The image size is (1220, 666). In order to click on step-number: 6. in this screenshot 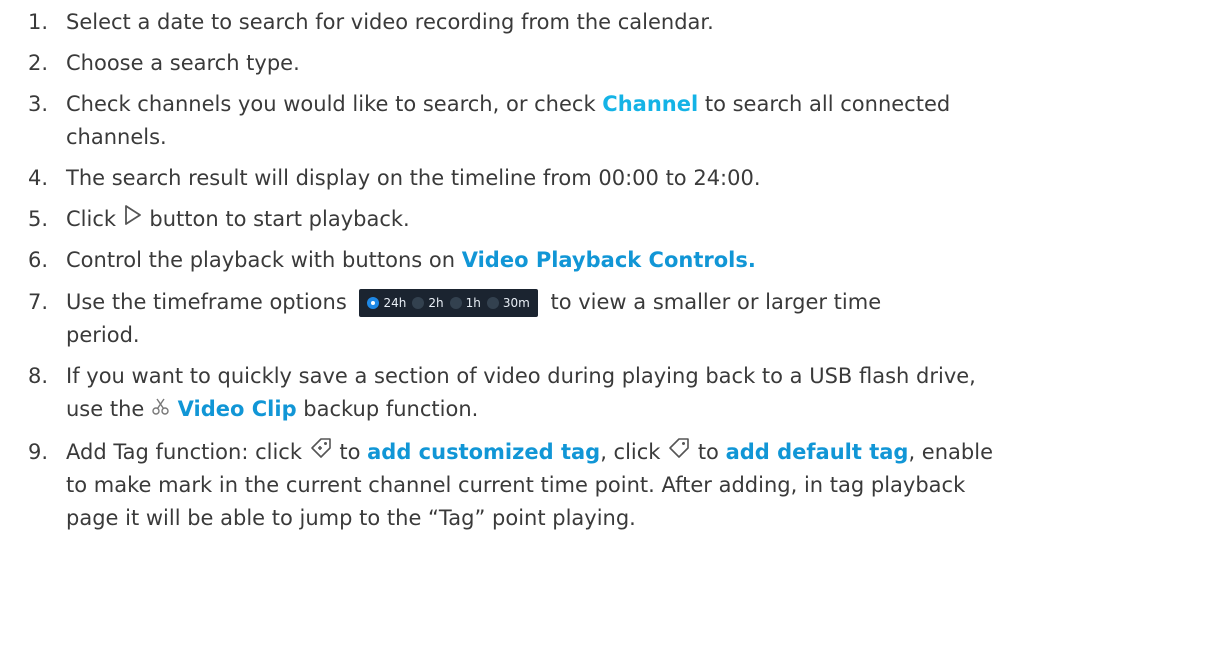, I will do `click(38, 260)`.